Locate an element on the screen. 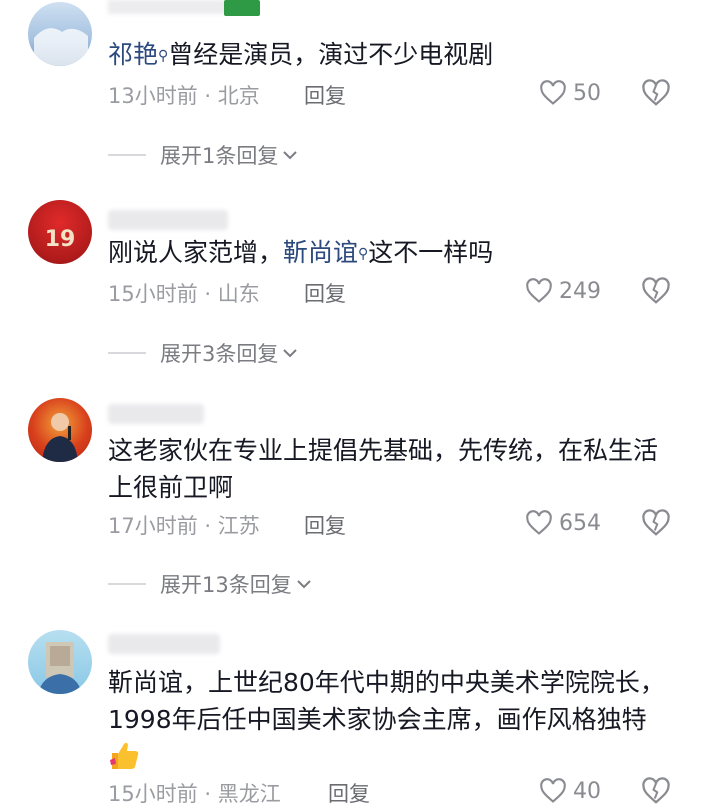  partial-username-top is located at coordinates (168, 7).